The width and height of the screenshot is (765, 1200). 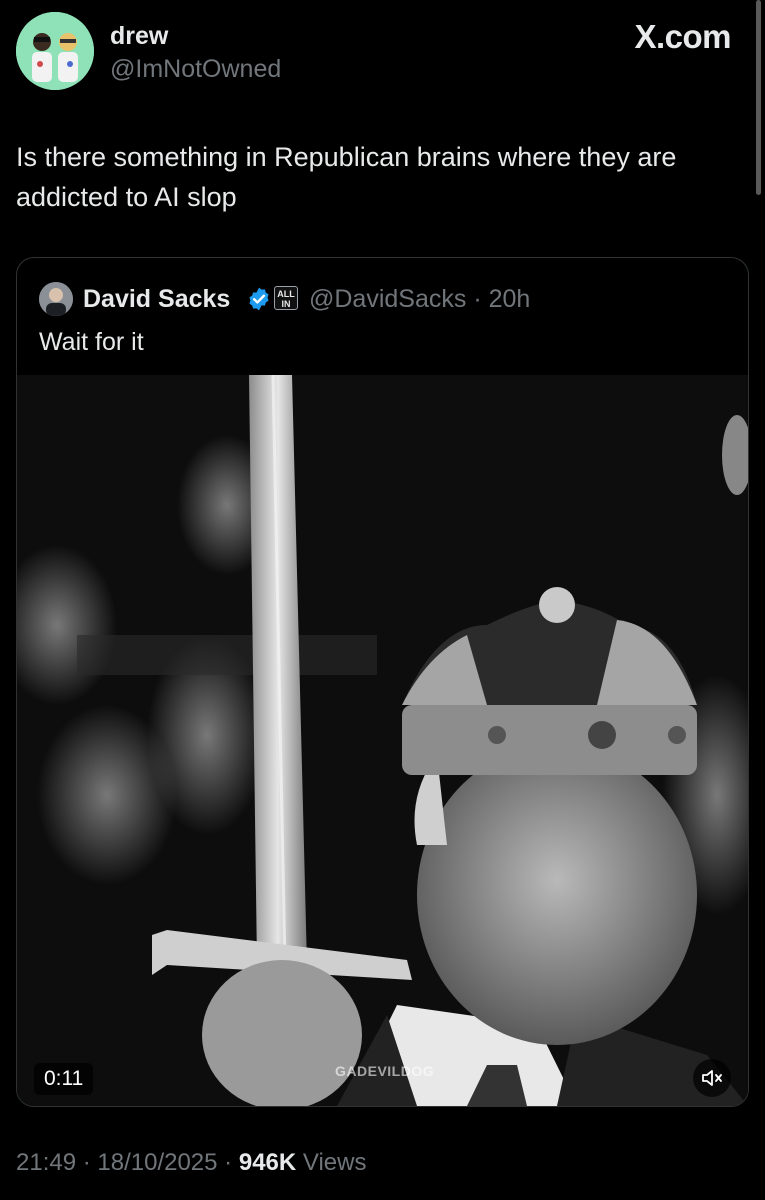 What do you see at coordinates (419, 299) in the screenshot?
I see `quoted-handle-time: @DavidSacks · 20h` at bounding box center [419, 299].